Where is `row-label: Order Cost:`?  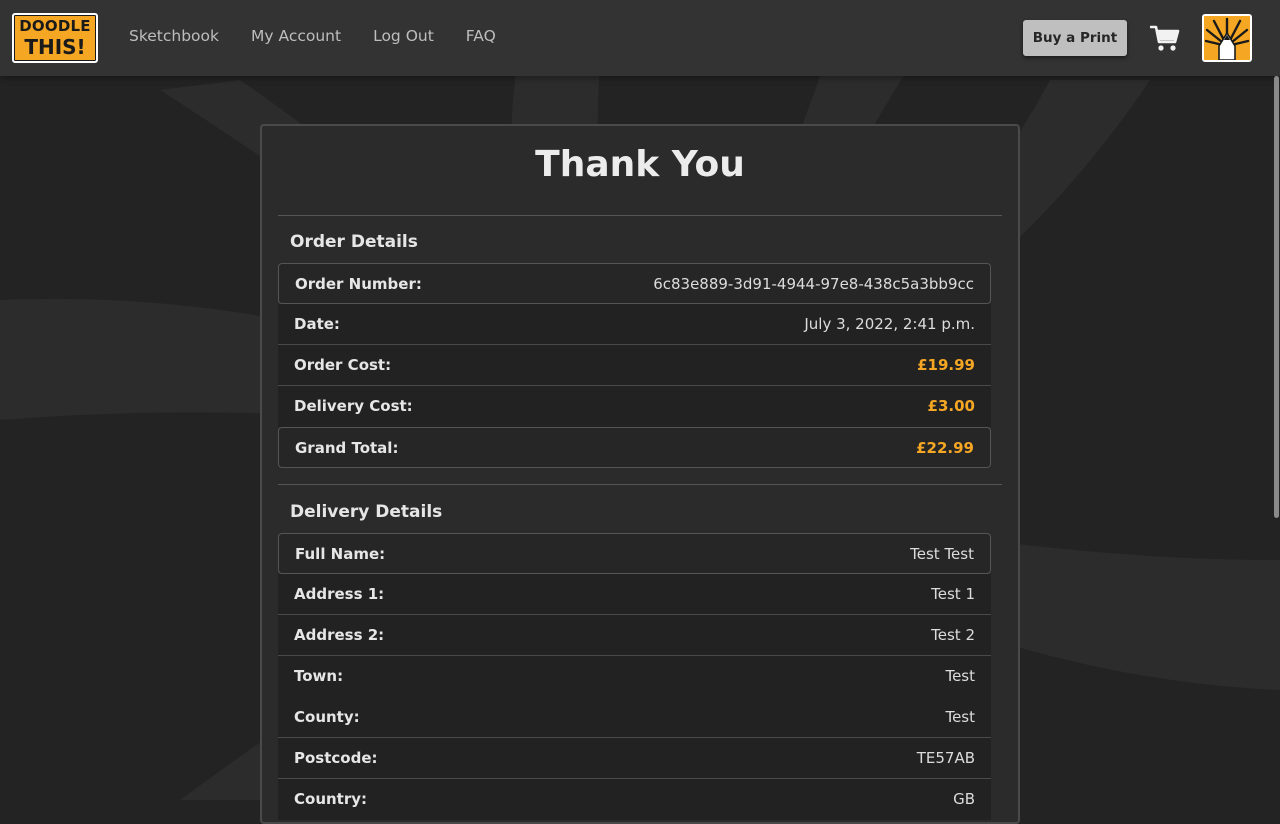 row-label: Order Cost: is located at coordinates (343, 365).